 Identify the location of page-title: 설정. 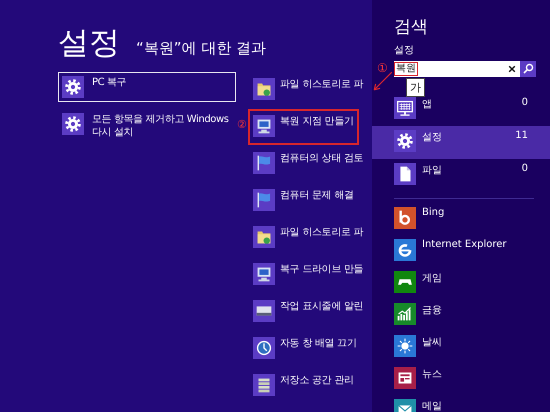
(89, 43).